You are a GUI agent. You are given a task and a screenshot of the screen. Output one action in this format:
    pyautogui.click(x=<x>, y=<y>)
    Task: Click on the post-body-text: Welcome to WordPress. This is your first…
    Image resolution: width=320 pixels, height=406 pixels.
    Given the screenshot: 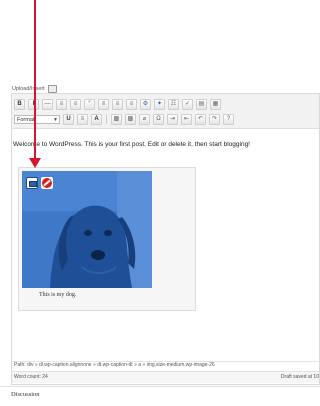 What is the action you would take?
    pyautogui.click(x=131, y=144)
    